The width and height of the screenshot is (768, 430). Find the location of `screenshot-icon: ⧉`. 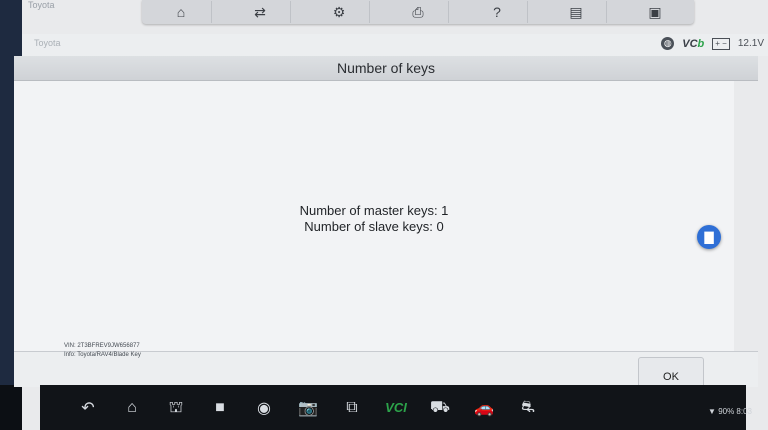

screenshot-icon: ⧉ is located at coordinates (352, 407).